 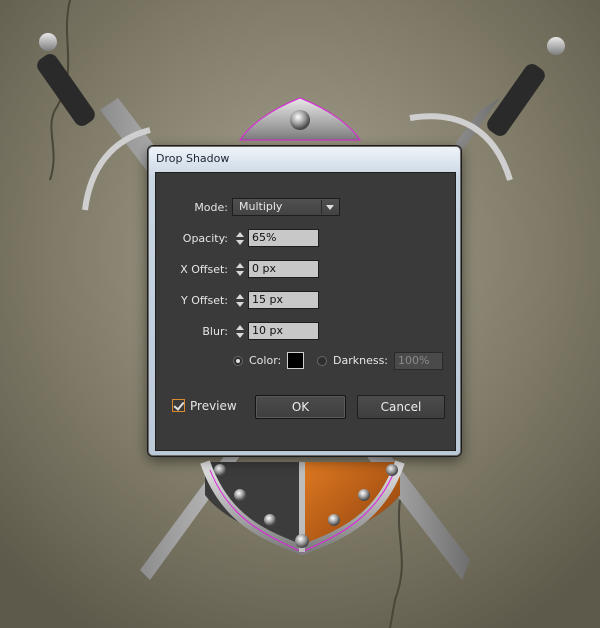 I want to click on opacity-label: Opacity:, so click(x=205, y=238).